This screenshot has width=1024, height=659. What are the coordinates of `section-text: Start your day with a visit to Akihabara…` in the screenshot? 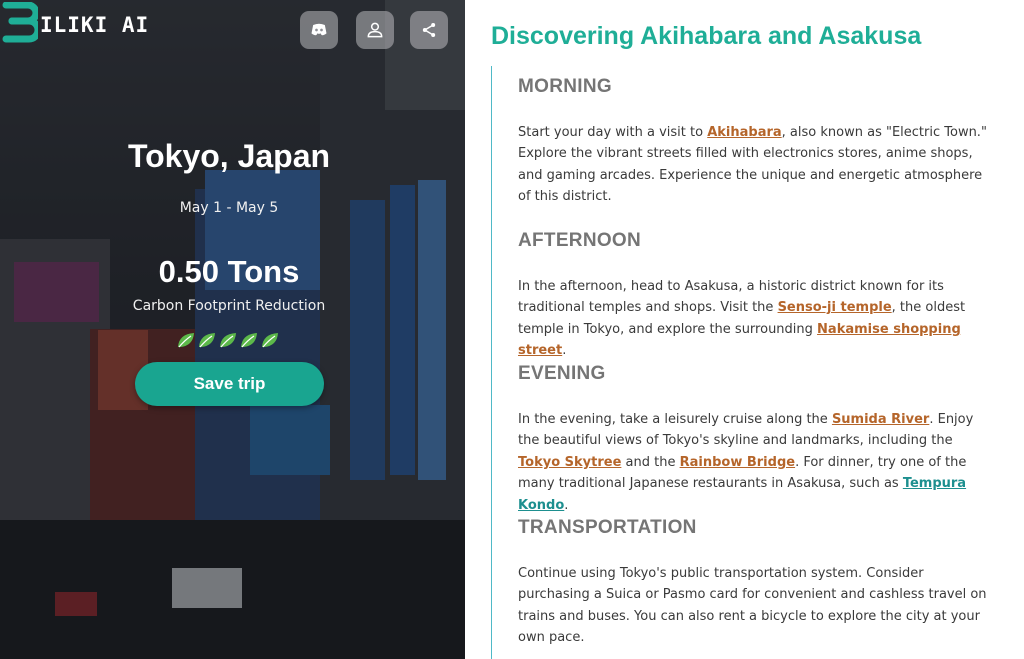 It's located at (752, 165).